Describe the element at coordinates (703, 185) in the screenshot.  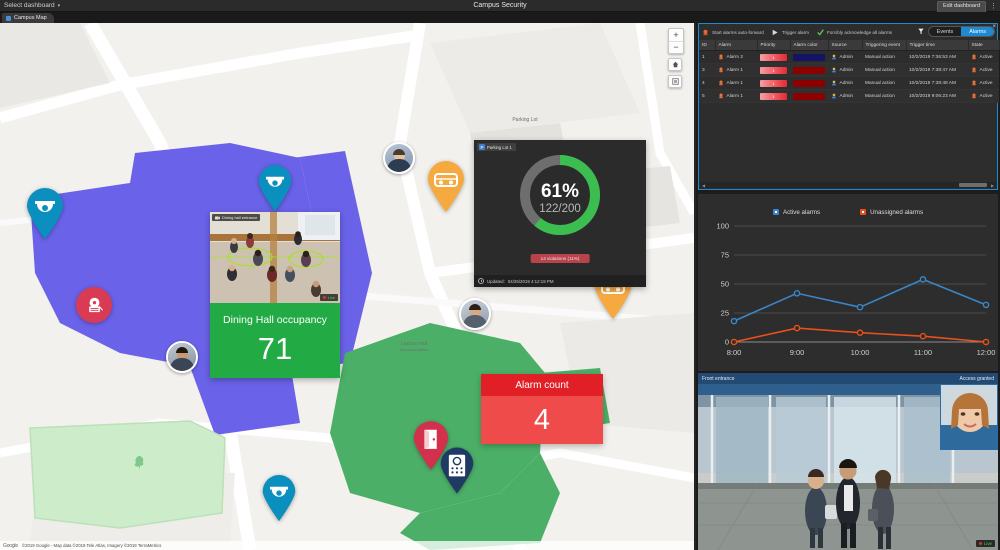
I see `scroll-left-icon: ◀` at that location.